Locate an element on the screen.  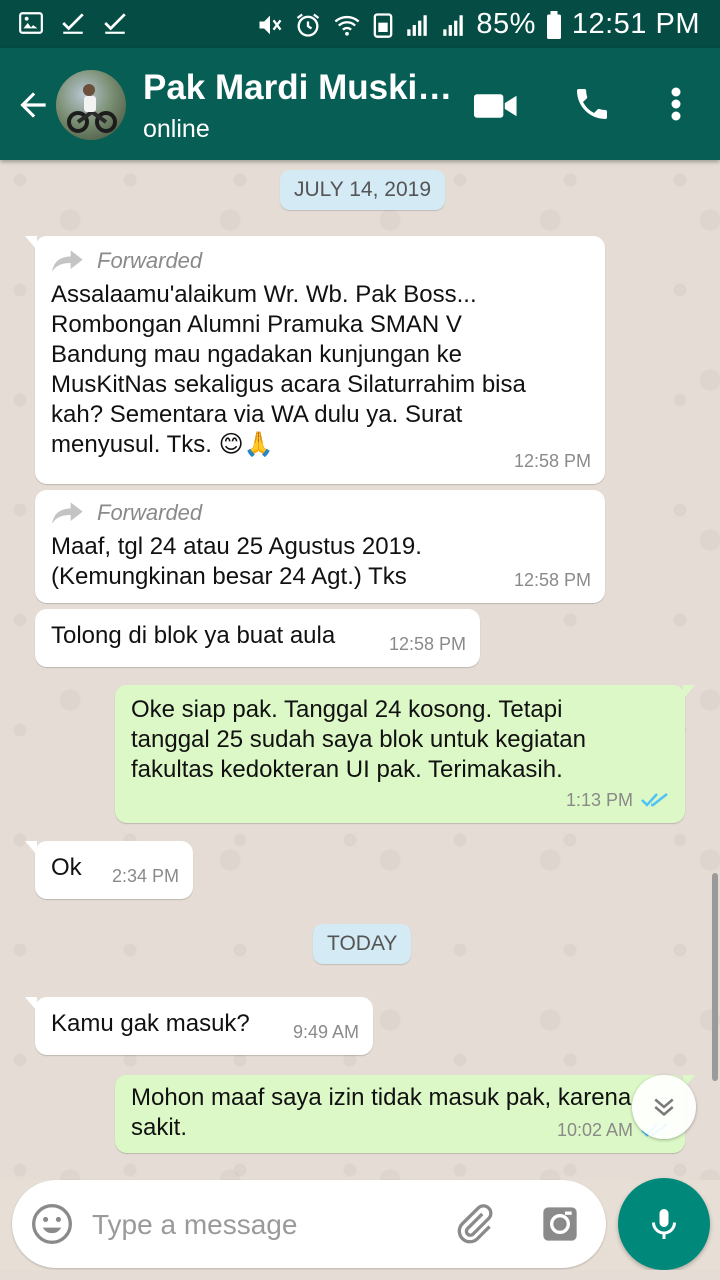
read-ticks-icon is located at coordinates (654, 800).